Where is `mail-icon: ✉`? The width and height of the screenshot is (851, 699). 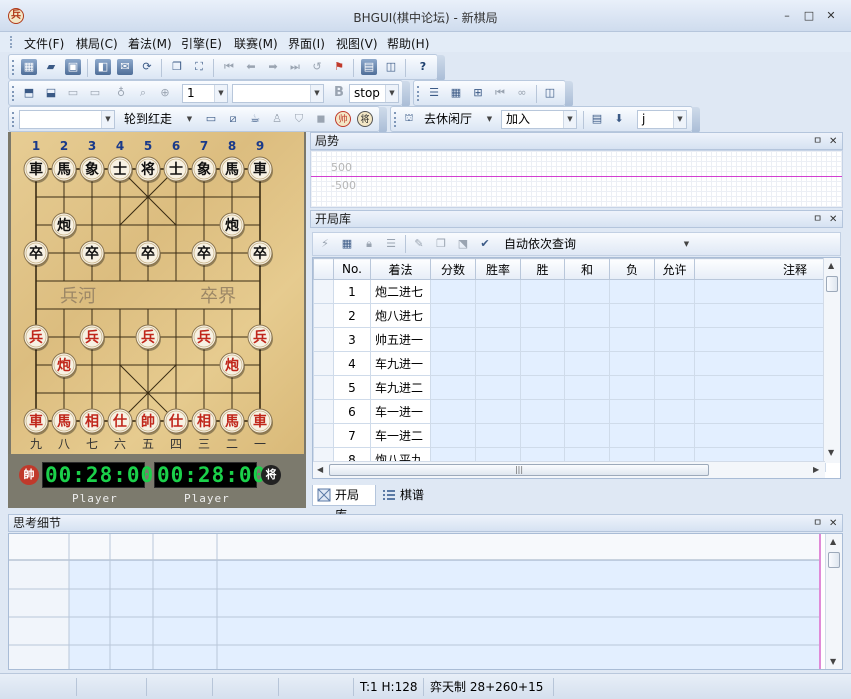 mail-icon: ✉ is located at coordinates (125, 67).